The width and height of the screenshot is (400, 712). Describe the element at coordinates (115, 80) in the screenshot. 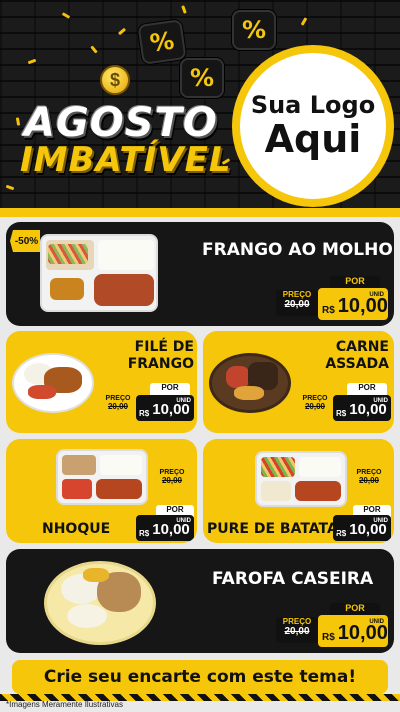

I see `coin-dollar-icon: $` at that location.